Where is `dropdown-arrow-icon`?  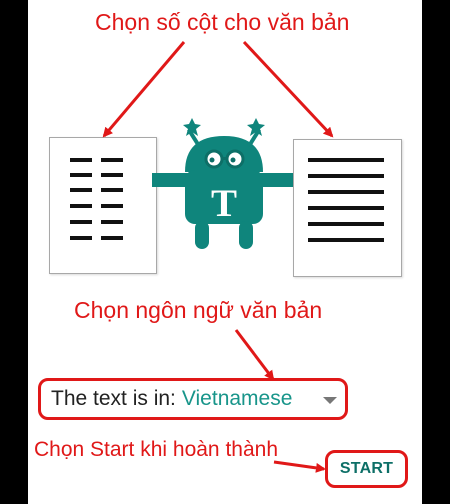
dropdown-arrow-icon is located at coordinates (330, 400).